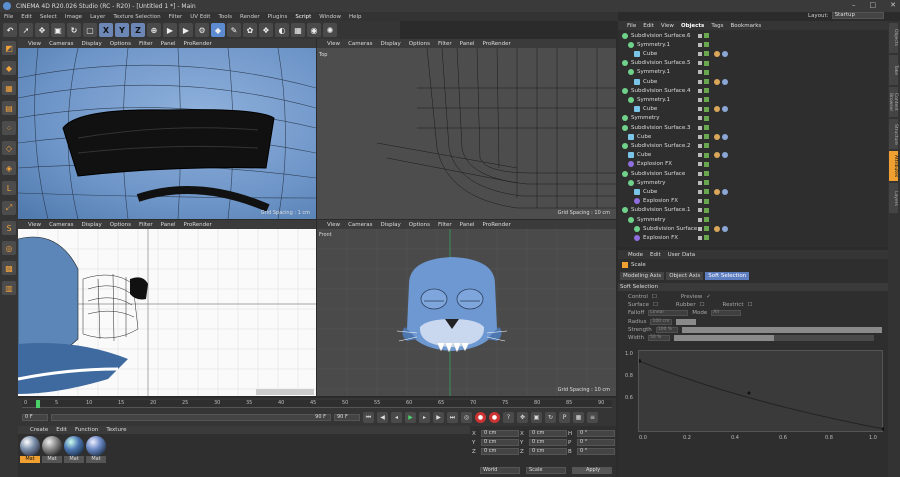 The height and width of the screenshot is (477, 900). I want to click on width-field: 50 %, so click(658, 338).